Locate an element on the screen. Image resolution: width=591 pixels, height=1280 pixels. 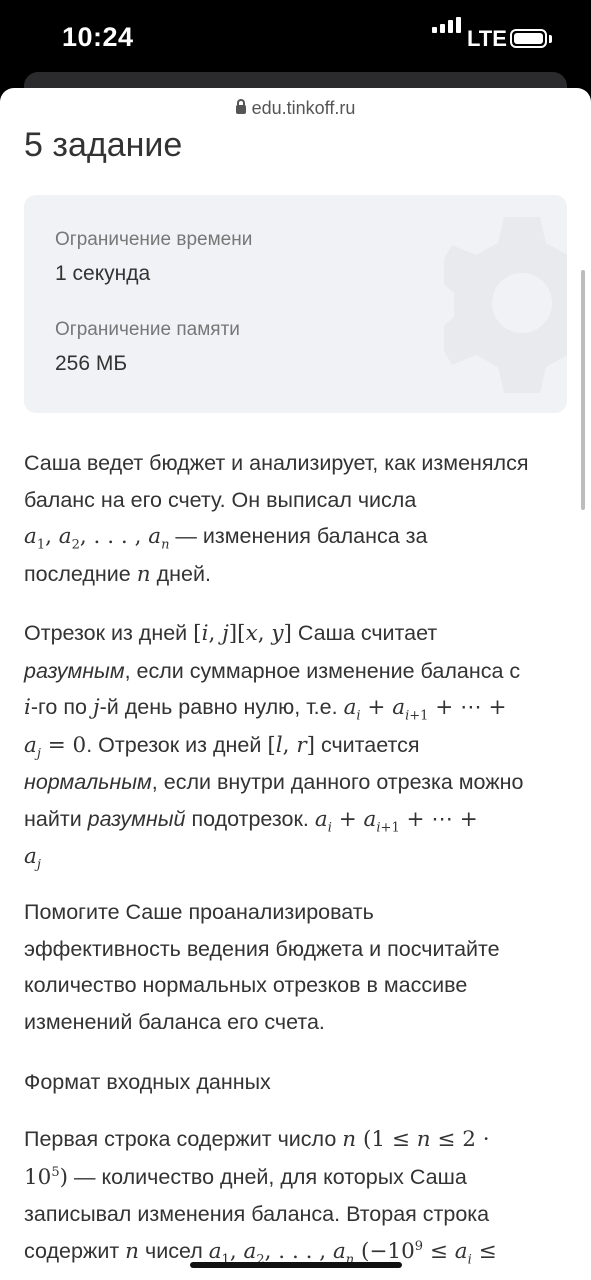
clock: 10:24 is located at coordinates (98, 37).